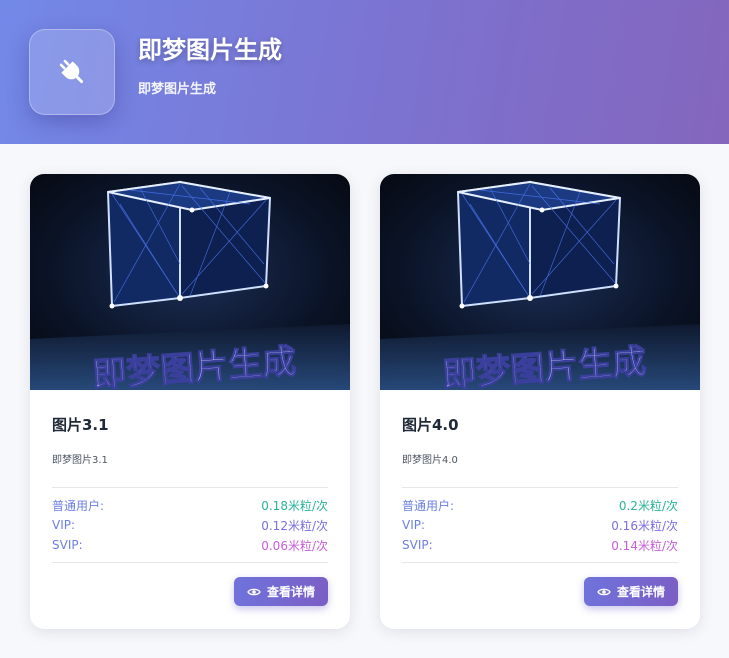  I want to click on page-title: 即梦图片生成, so click(210, 50).